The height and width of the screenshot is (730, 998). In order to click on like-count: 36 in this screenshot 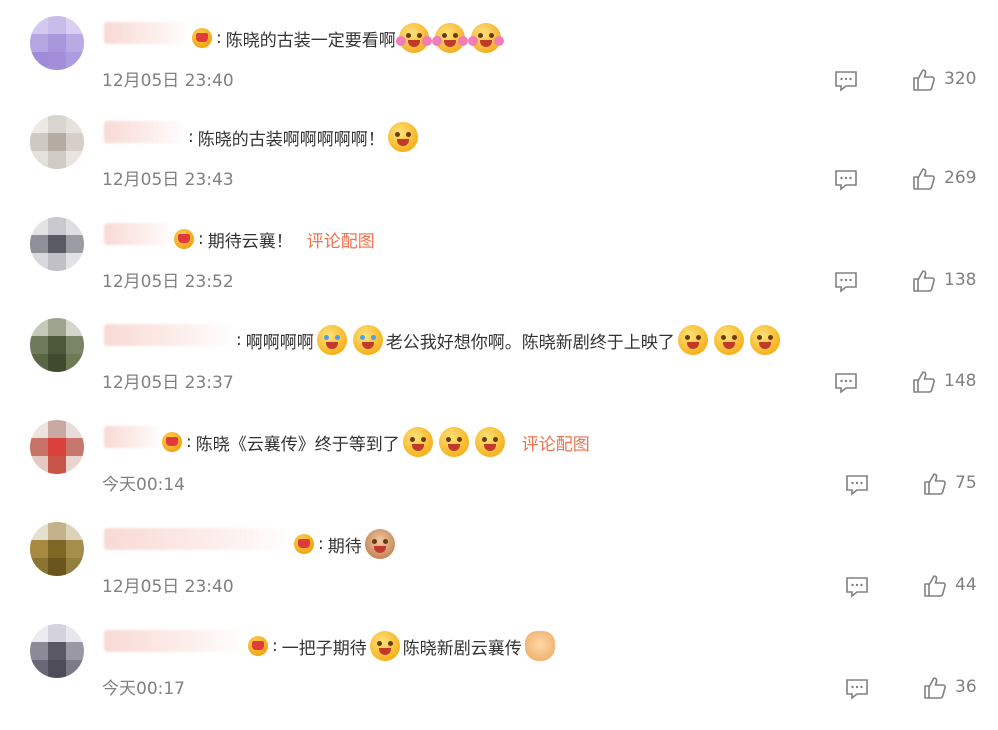, I will do `click(966, 687)`.